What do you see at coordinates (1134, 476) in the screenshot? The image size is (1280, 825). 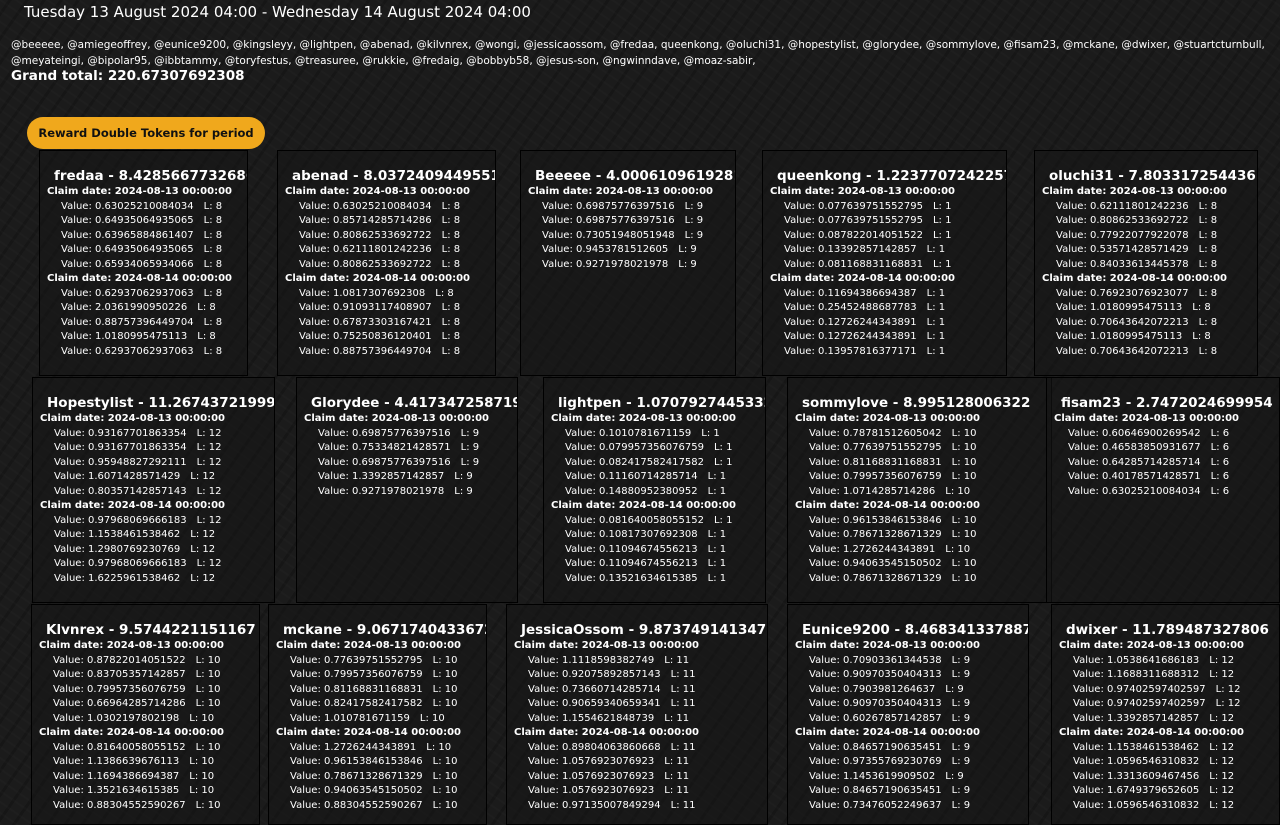 I see `claim-value: Value: 0.40178571428571` at bounding box center [1134, 476].